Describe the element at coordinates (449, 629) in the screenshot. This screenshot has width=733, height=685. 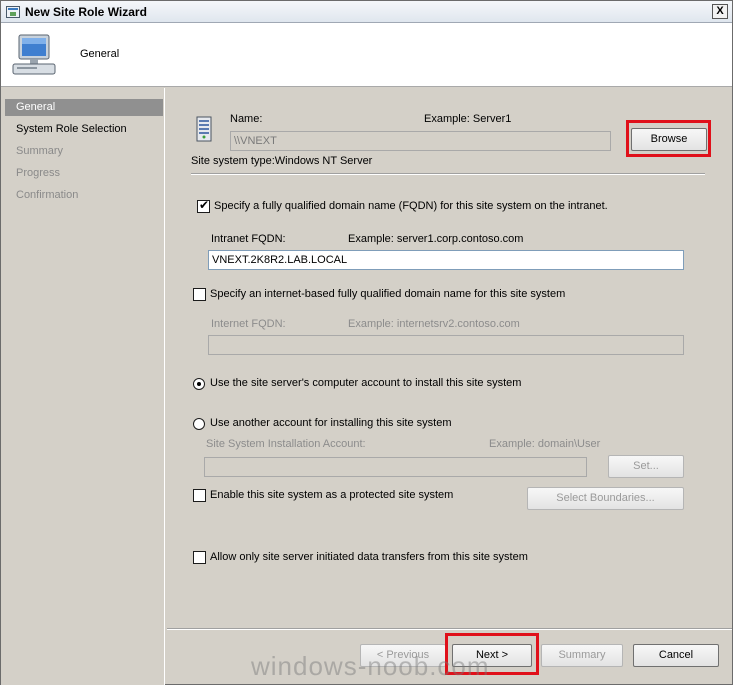
I see `footer-divider` at that location.